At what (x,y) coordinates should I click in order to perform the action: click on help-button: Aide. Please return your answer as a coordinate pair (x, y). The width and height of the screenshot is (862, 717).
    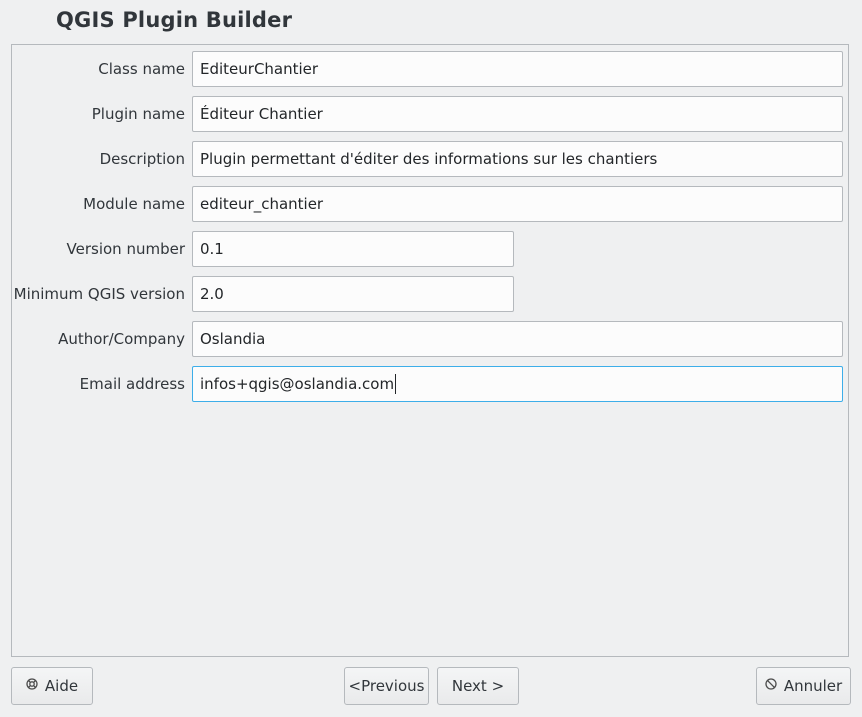
    Looking at the image, I should click on (52, 686).